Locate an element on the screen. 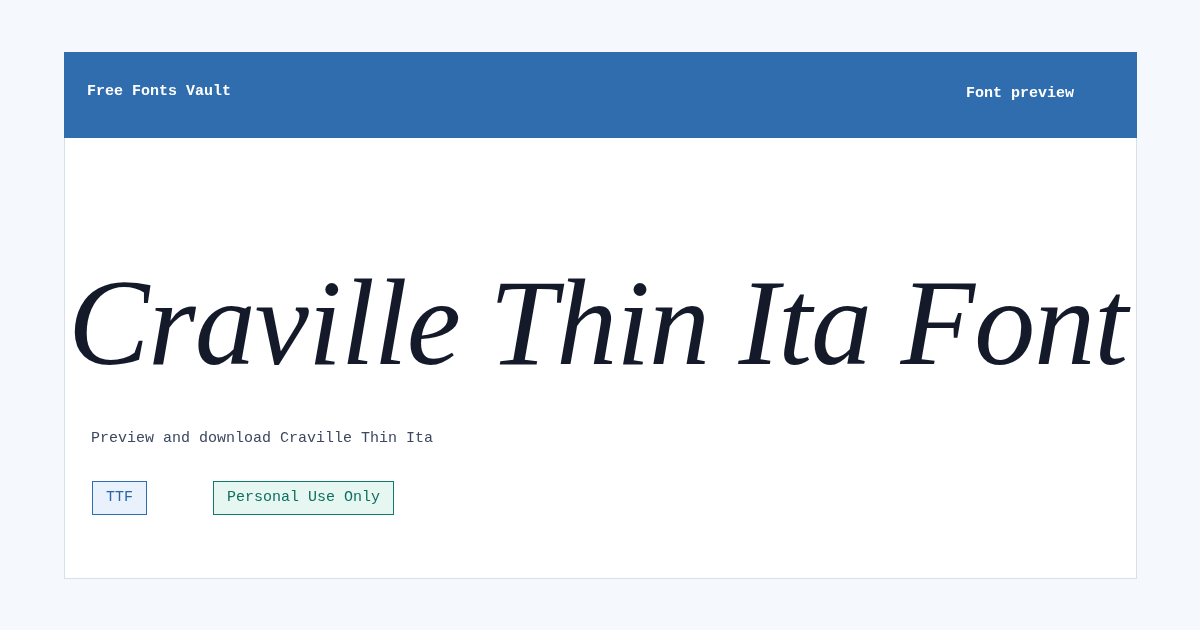 This screenshot has width=1200, height=630. site-name: Free Fonts Vault is located at coordinates (159, 92).